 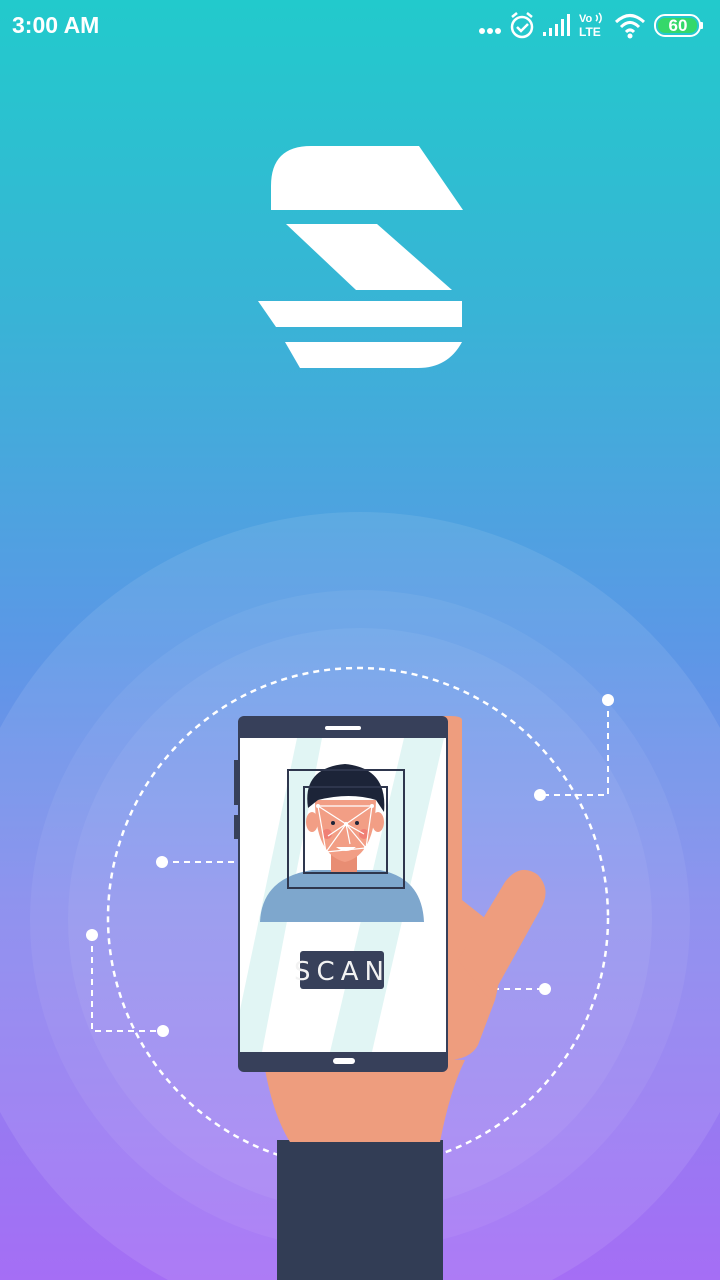 What do you see at coordinates (586, 19) in the screenshot?
I see `volte-top-label: Vo` at bounding box center [586, 19].